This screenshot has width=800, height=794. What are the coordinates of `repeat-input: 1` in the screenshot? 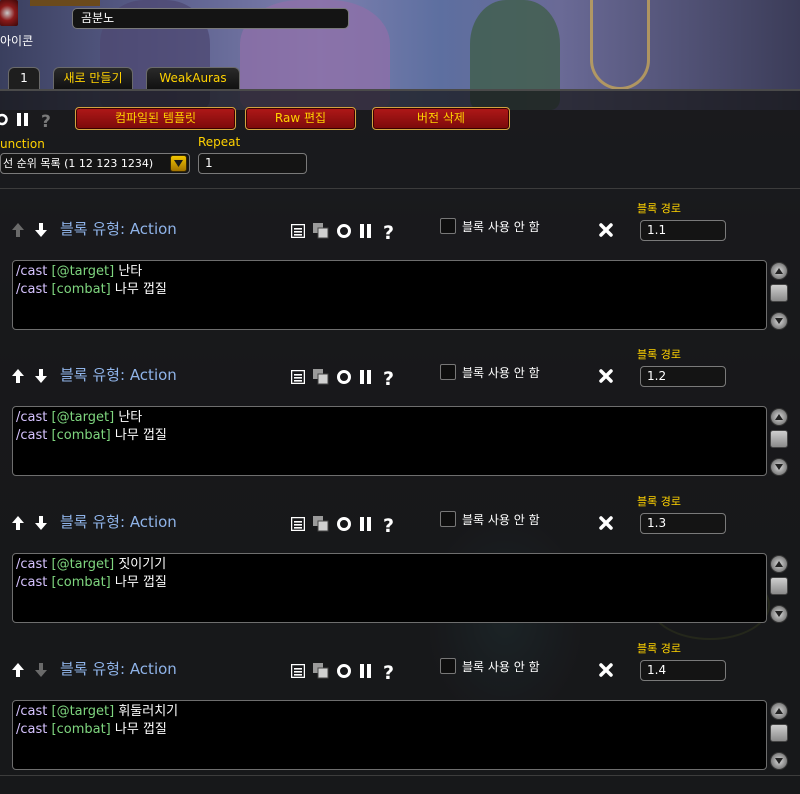 It's located at (252, 163).